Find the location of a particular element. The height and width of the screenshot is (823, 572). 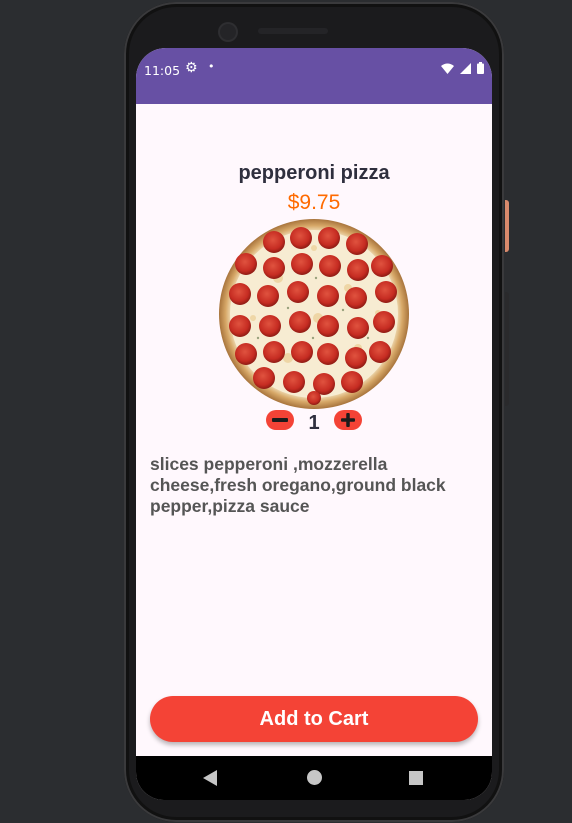

home-circle-icon is located at coordinates (314, 777).